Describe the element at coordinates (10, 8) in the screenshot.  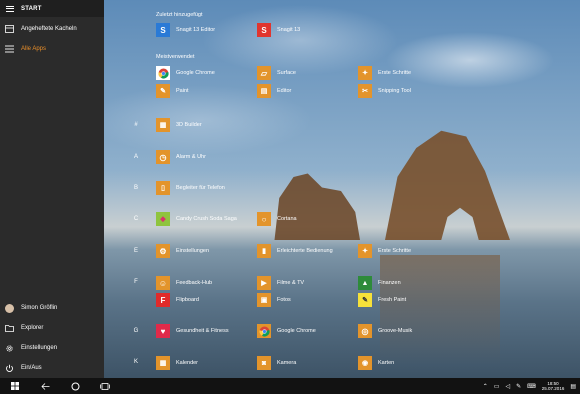
I see `hamburger-icon` at that location.